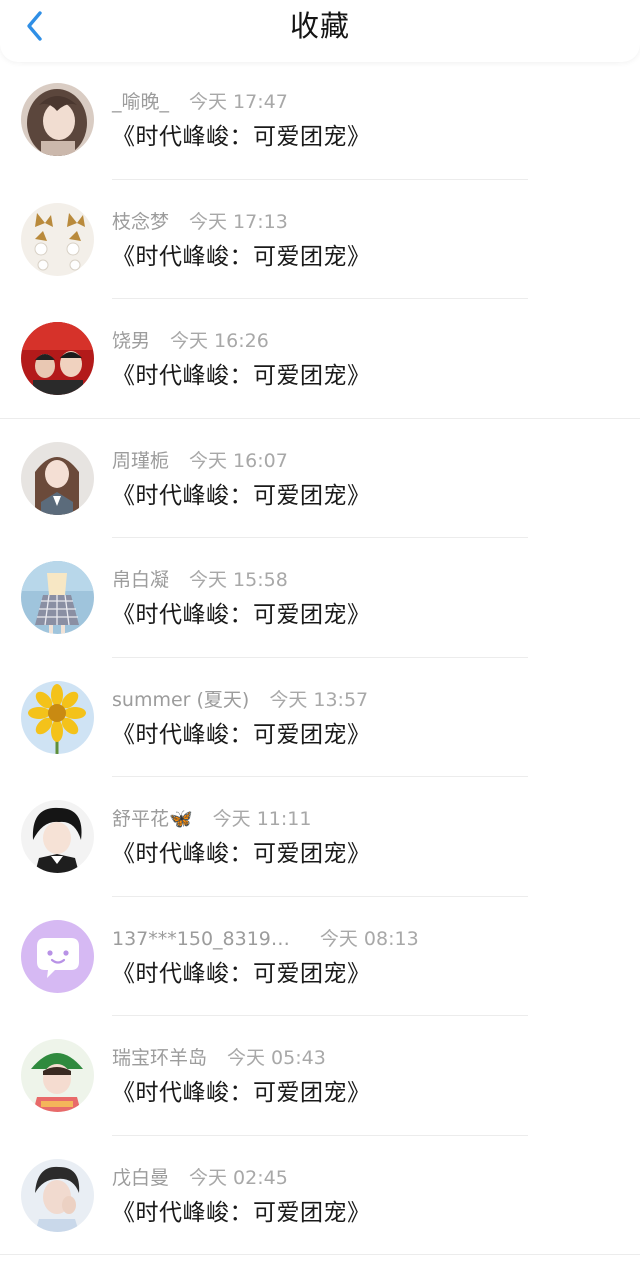 This screenshot has height=1261, width=640. What do you see at coordinates (320, 837) in the screenshot?
I see `list-item: 舒平花🦋 今天 11:11 《时代峰峻：可爱团宠》` at bounding box center [320, 837].